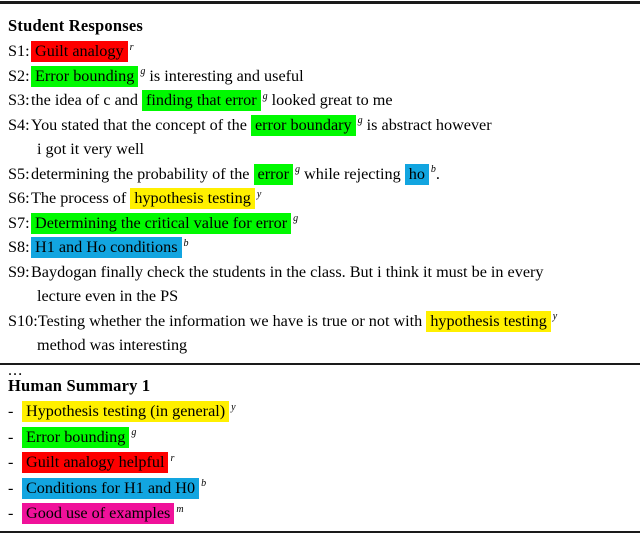 The image size is (640, 539). What do you see at coordinates (19, 222) in the screenshot?
I see `response-tag: S7:` at bounding box center [19, 222].